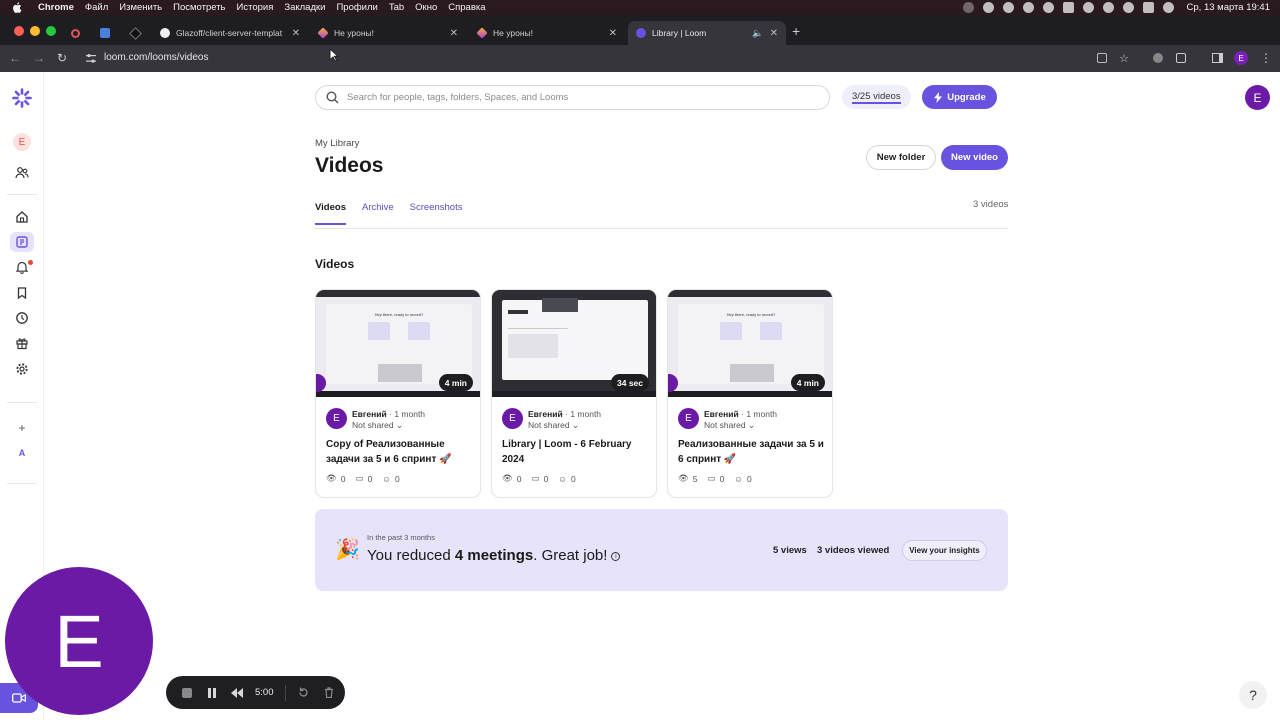 This screenshot has width=1280, height=720. Describe the element at coordinates (707, 33) in the screenshot. I see `tab-loom-library: Library | Loom 🔈 ✕` at that location.